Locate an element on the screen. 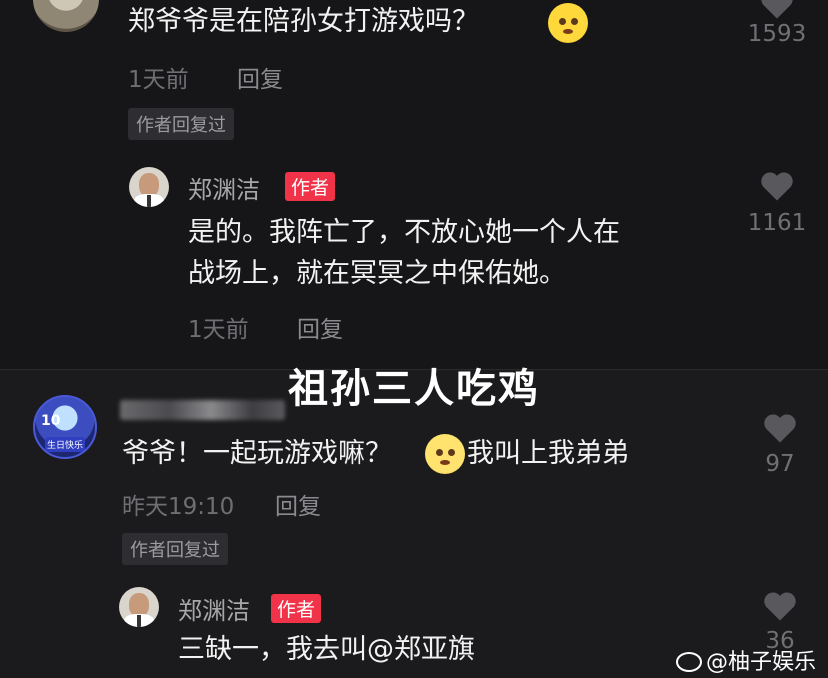 The width and height of the screenshot is (828, 678). comment-text-line: 是的。我阵亡了，不放心她一个人在 is located at coordinates (404, 232).